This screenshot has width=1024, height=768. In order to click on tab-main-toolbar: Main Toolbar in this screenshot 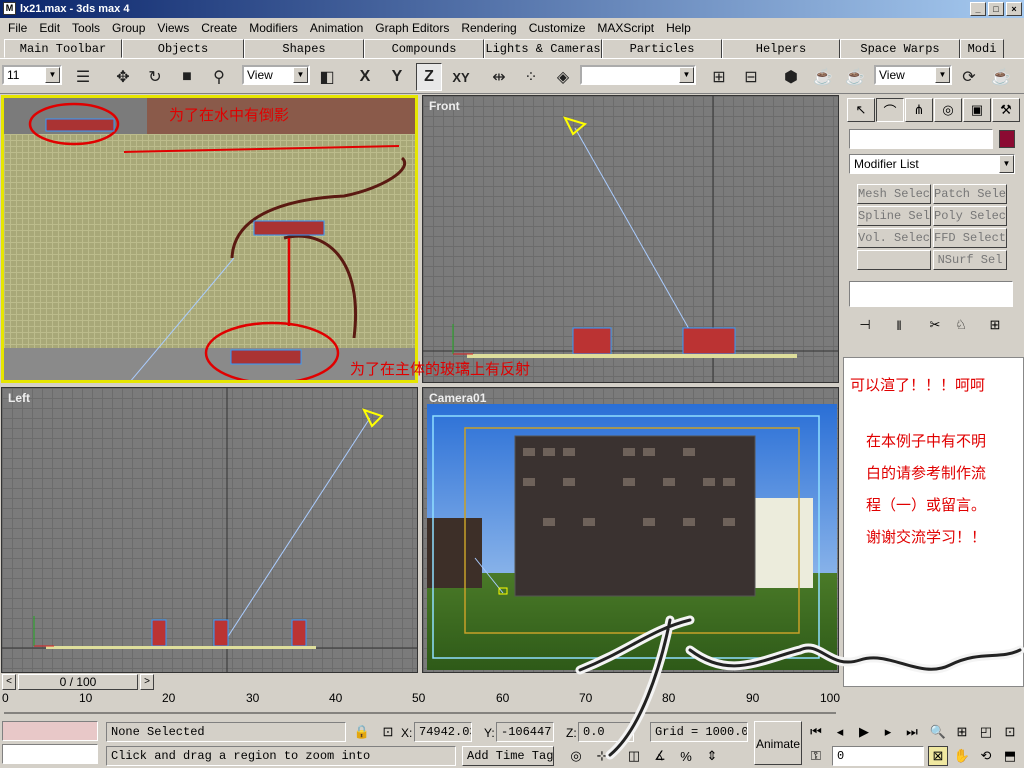, I will do `click(63, 48)`.